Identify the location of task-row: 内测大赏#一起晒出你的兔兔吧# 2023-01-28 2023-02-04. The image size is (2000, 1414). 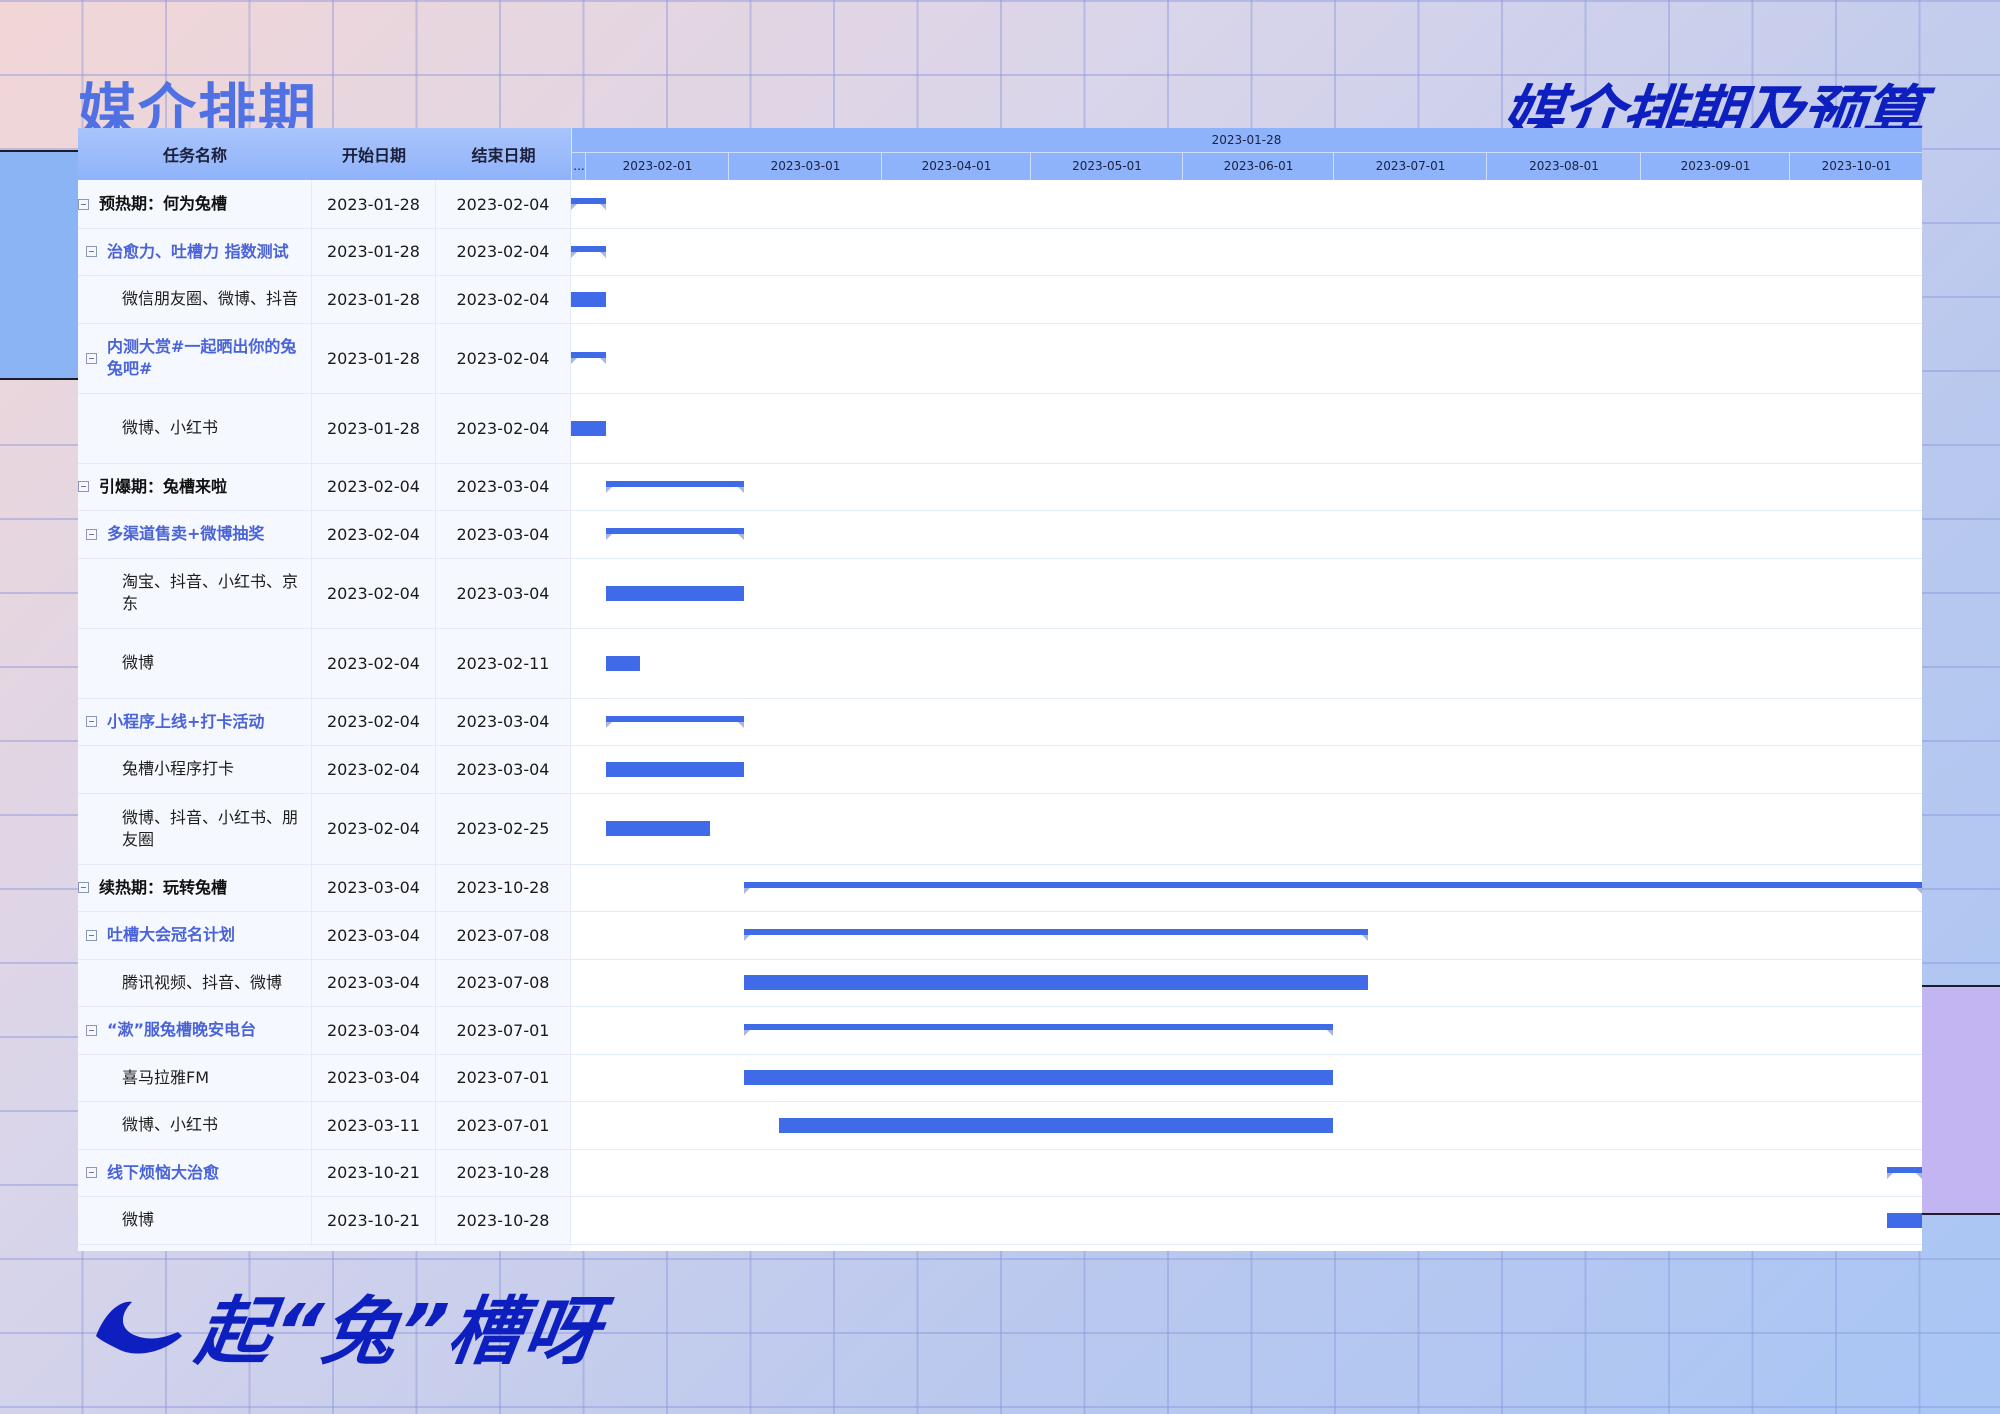
(1000, 358).